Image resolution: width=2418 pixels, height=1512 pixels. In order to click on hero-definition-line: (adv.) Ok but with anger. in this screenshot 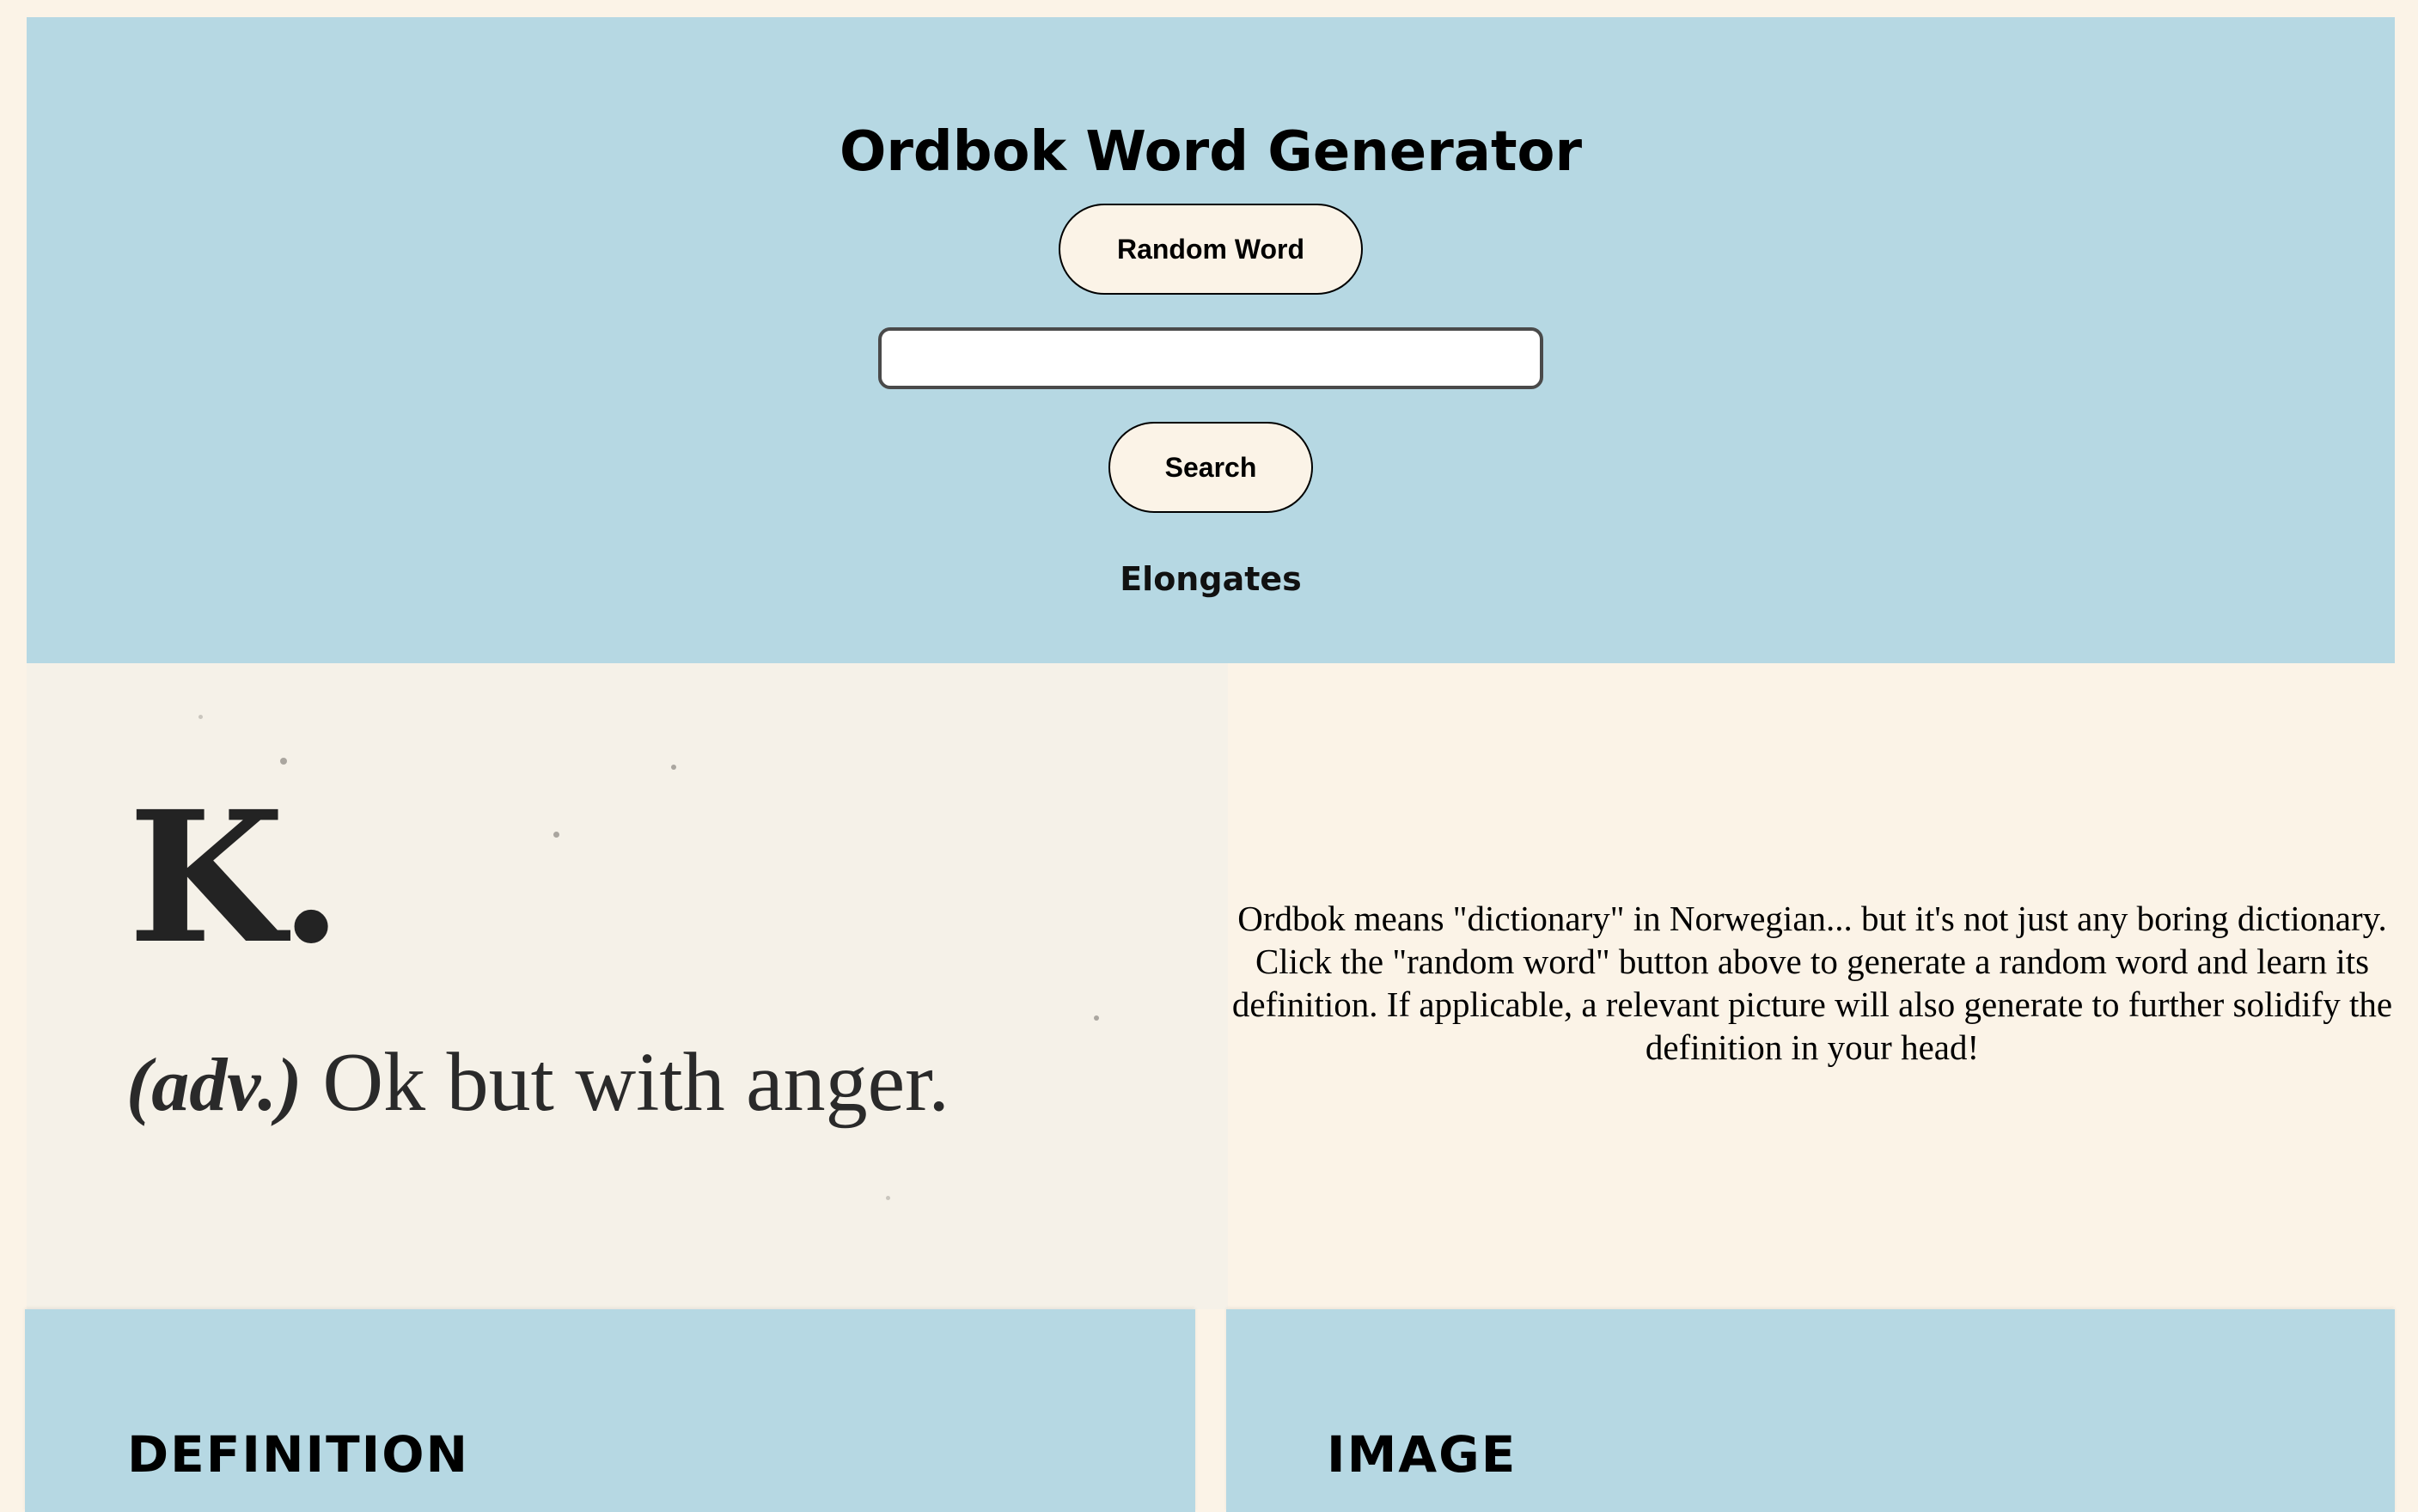, I will do `click(537, 1084)`.